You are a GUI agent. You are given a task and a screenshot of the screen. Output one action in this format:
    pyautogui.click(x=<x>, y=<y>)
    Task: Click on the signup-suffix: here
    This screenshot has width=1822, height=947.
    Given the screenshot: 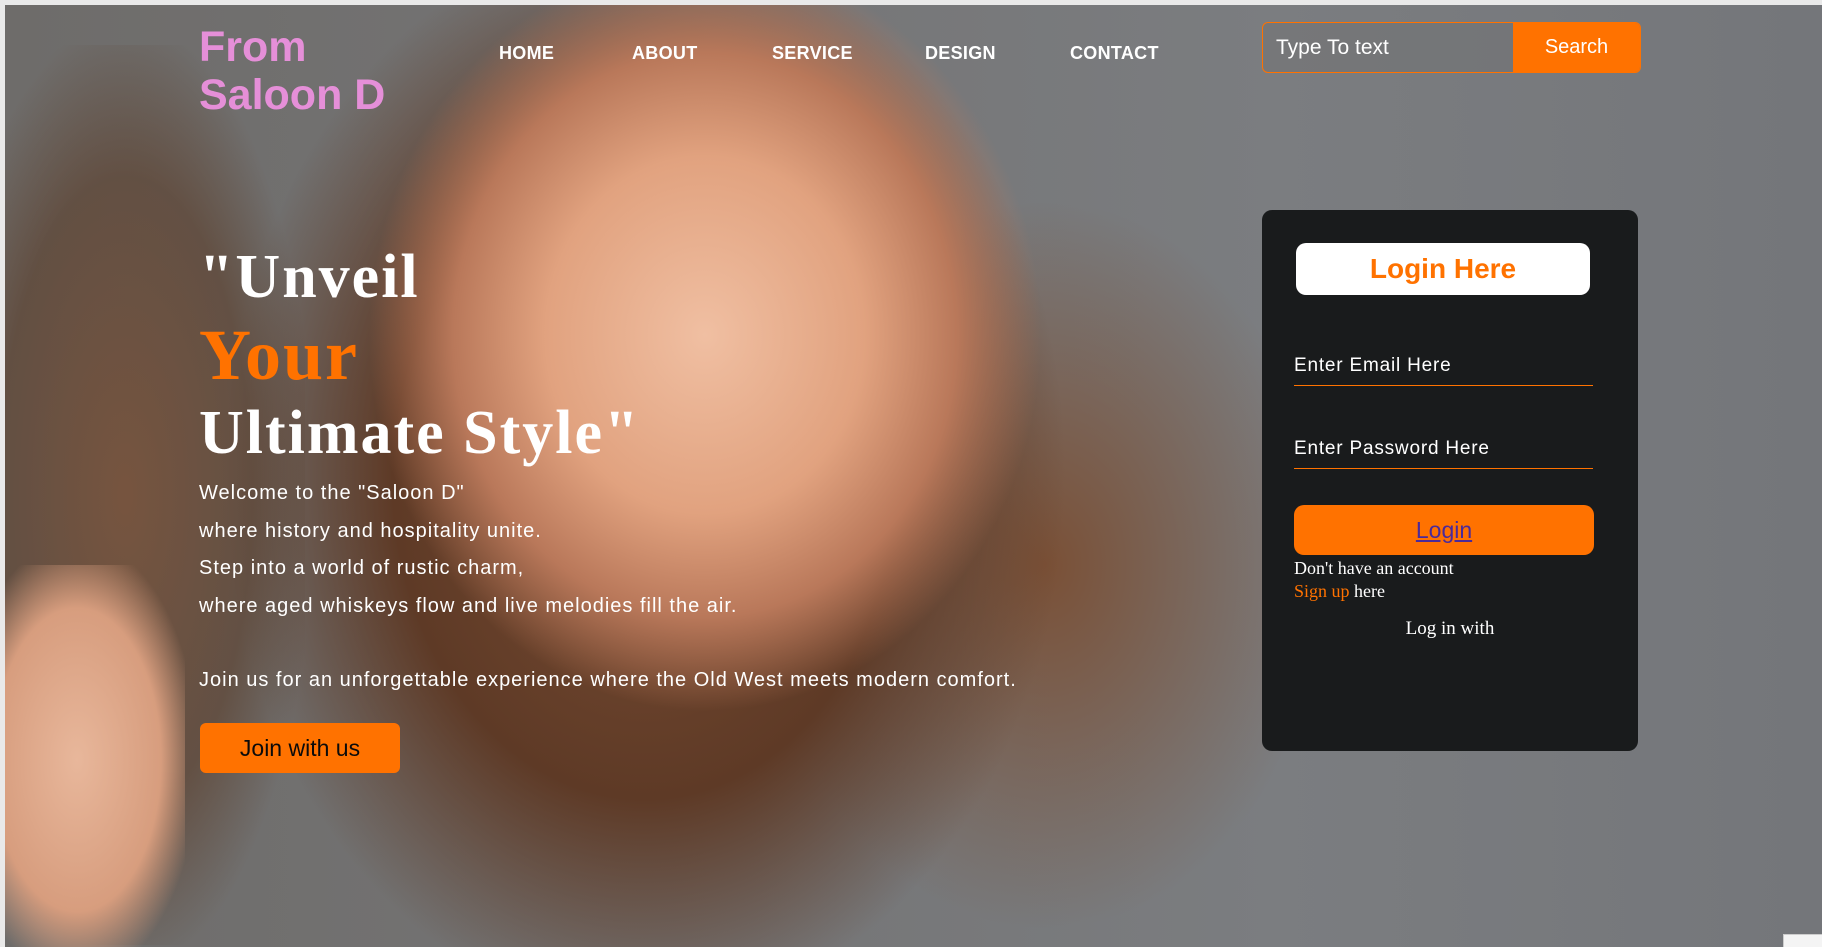 What is the action you would take?
    pyautogui.click(x=1367, y=591)
    